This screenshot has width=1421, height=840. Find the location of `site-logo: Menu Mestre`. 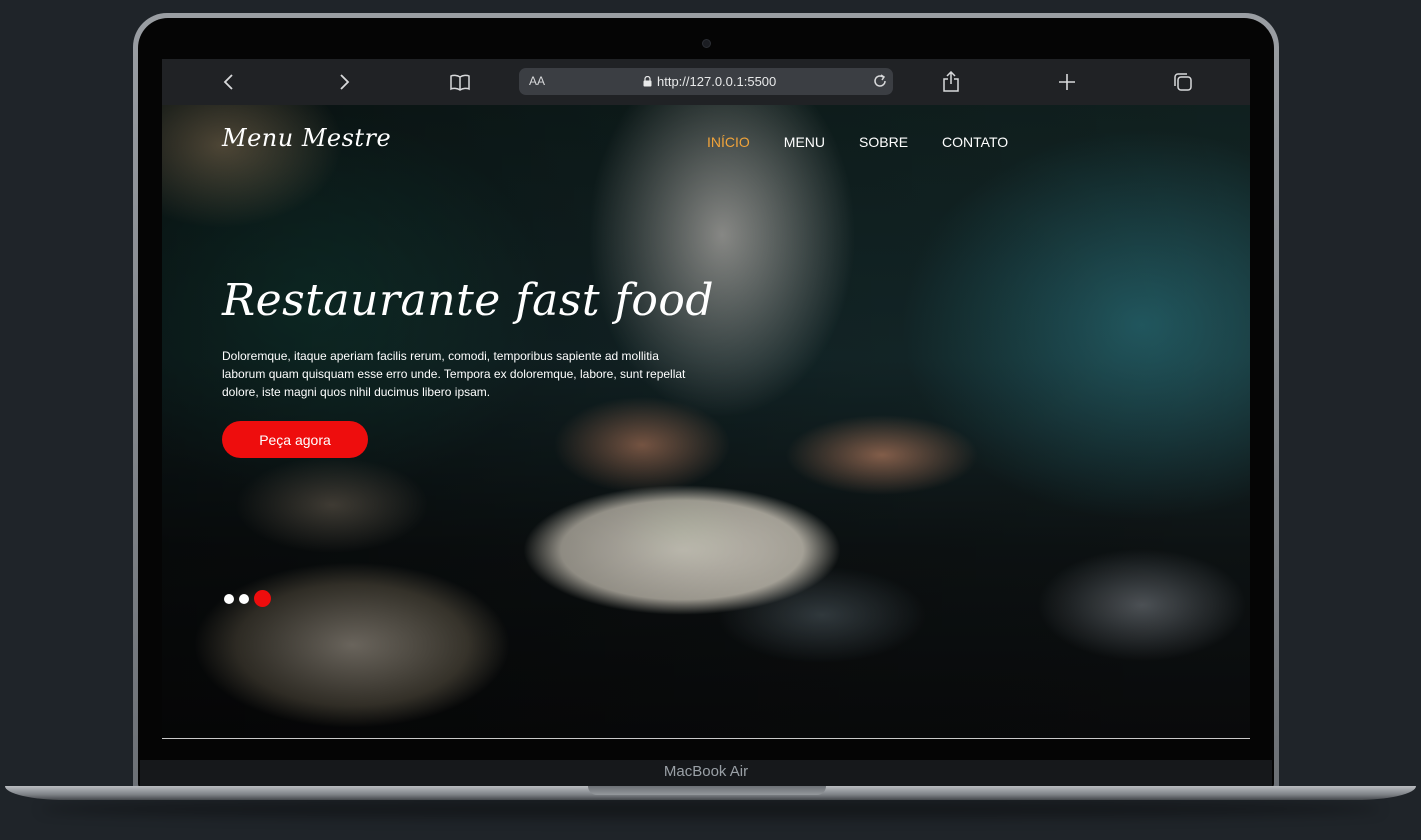

site-logo: Menu Mestre is located at coordinates (306, 138).